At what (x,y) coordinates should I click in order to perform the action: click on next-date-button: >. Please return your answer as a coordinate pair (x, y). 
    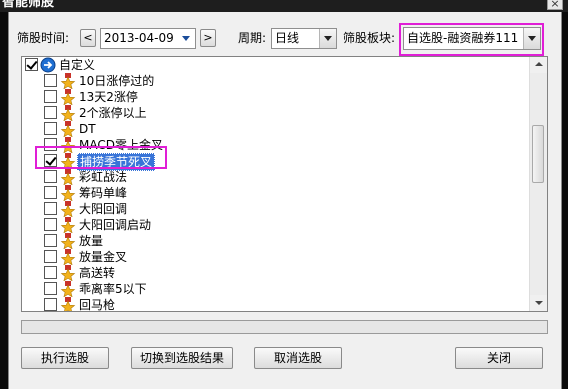
    Looking at the image, I should click on (208, 38).